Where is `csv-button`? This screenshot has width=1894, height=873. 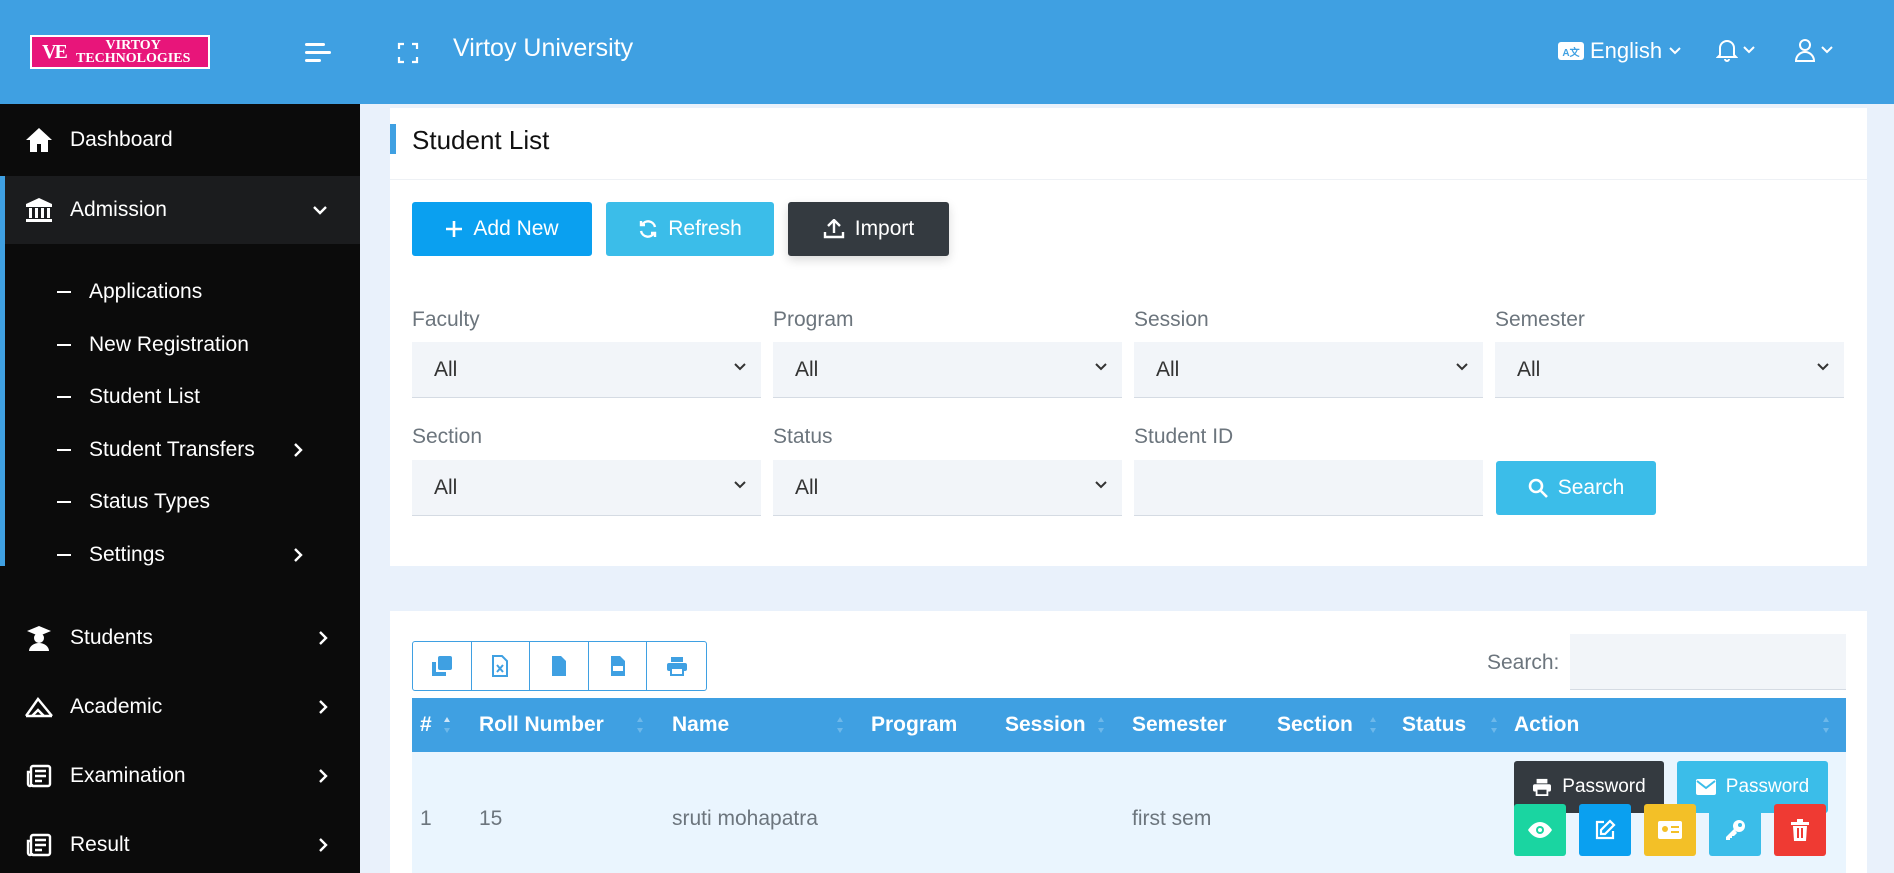
csv-button is located at coordinates (559, 666).